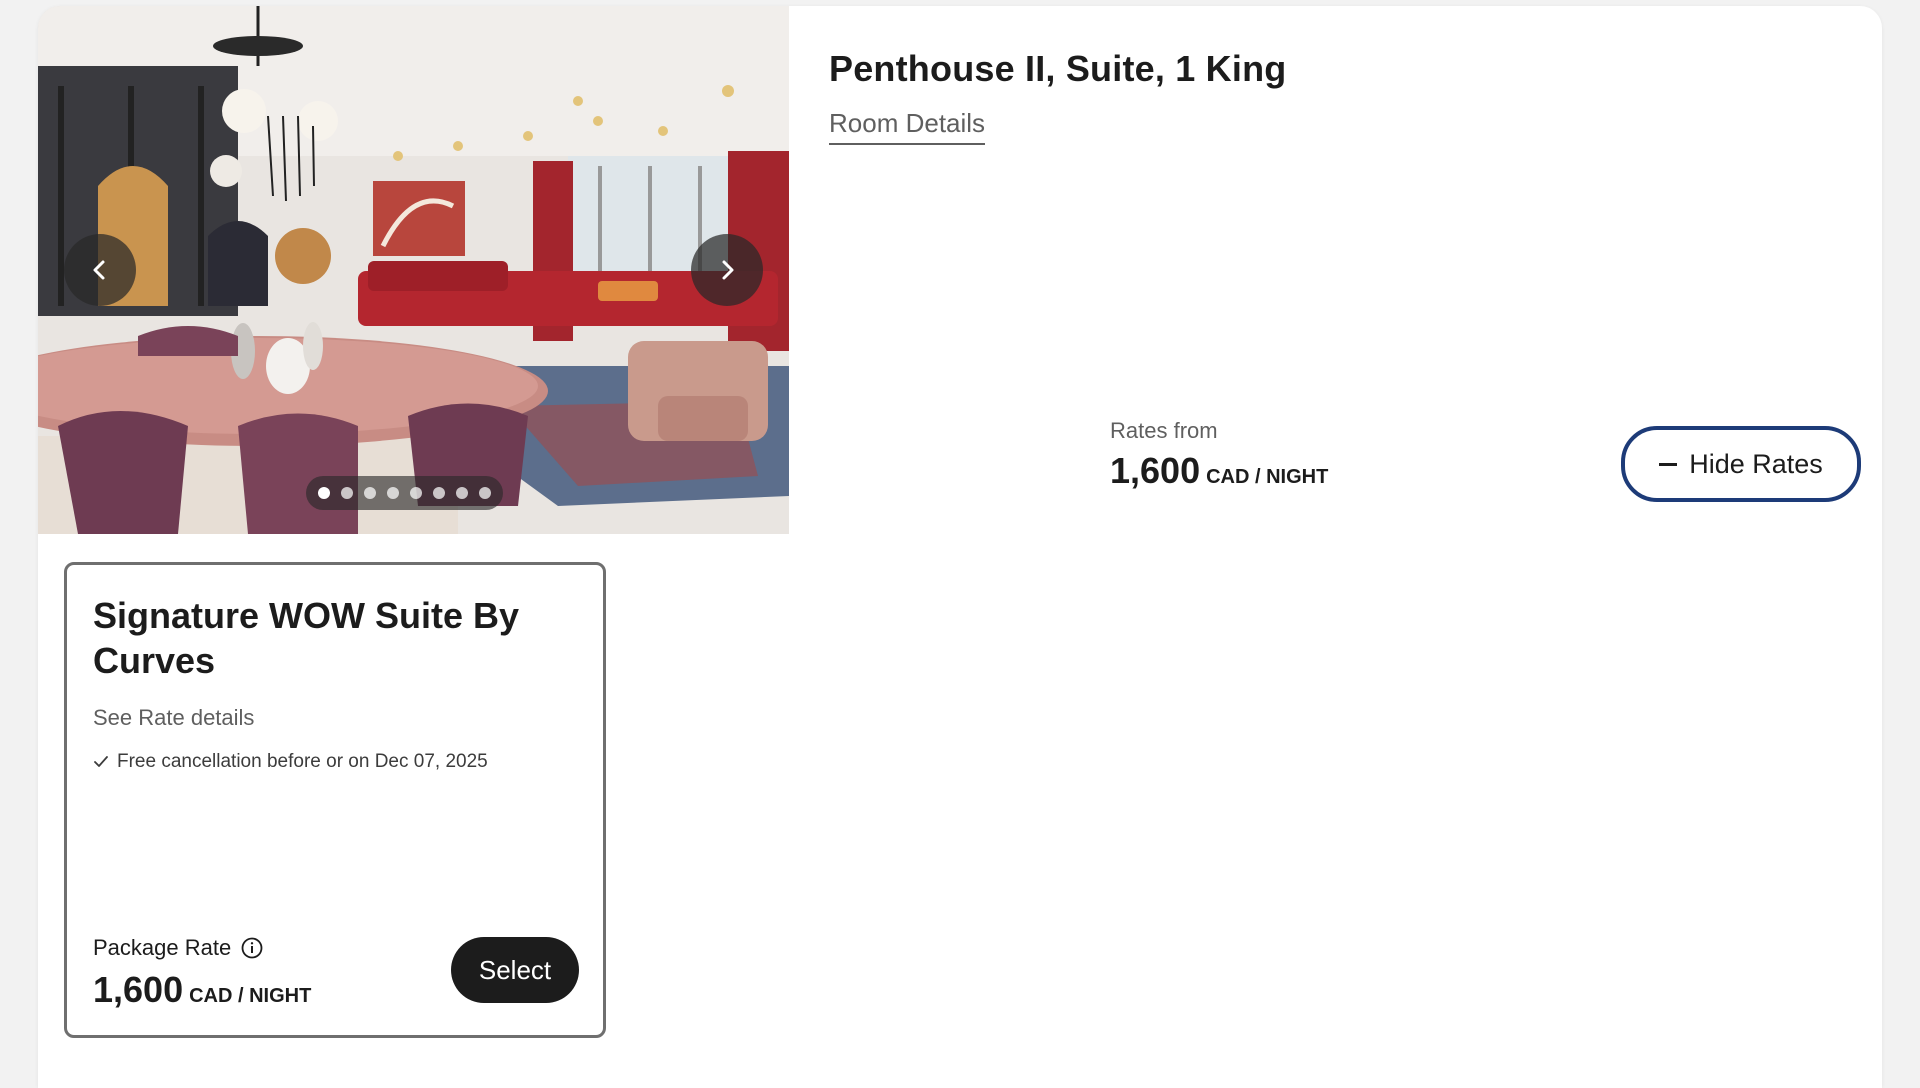  Describe the element at coordinates (1756, 463) in the screenshot. I see `hide-rates-label: Hide Rates` at that location.